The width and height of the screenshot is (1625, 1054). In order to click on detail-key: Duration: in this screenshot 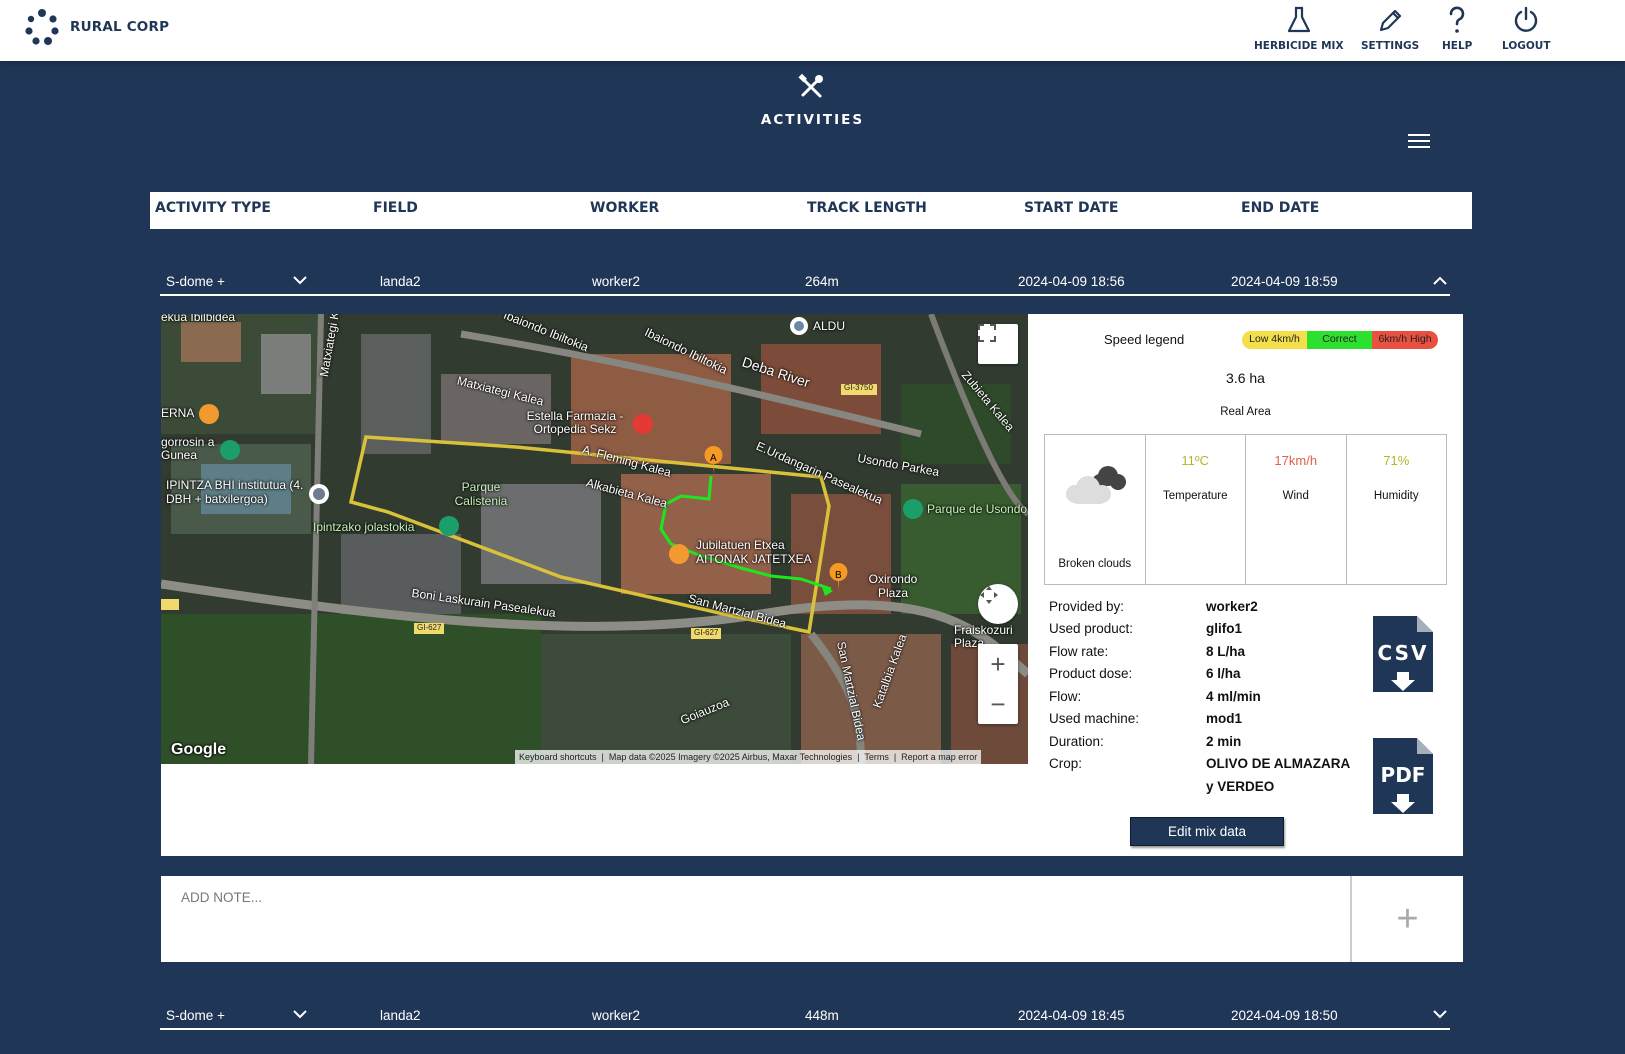, I will do `click(1076, 741)`.